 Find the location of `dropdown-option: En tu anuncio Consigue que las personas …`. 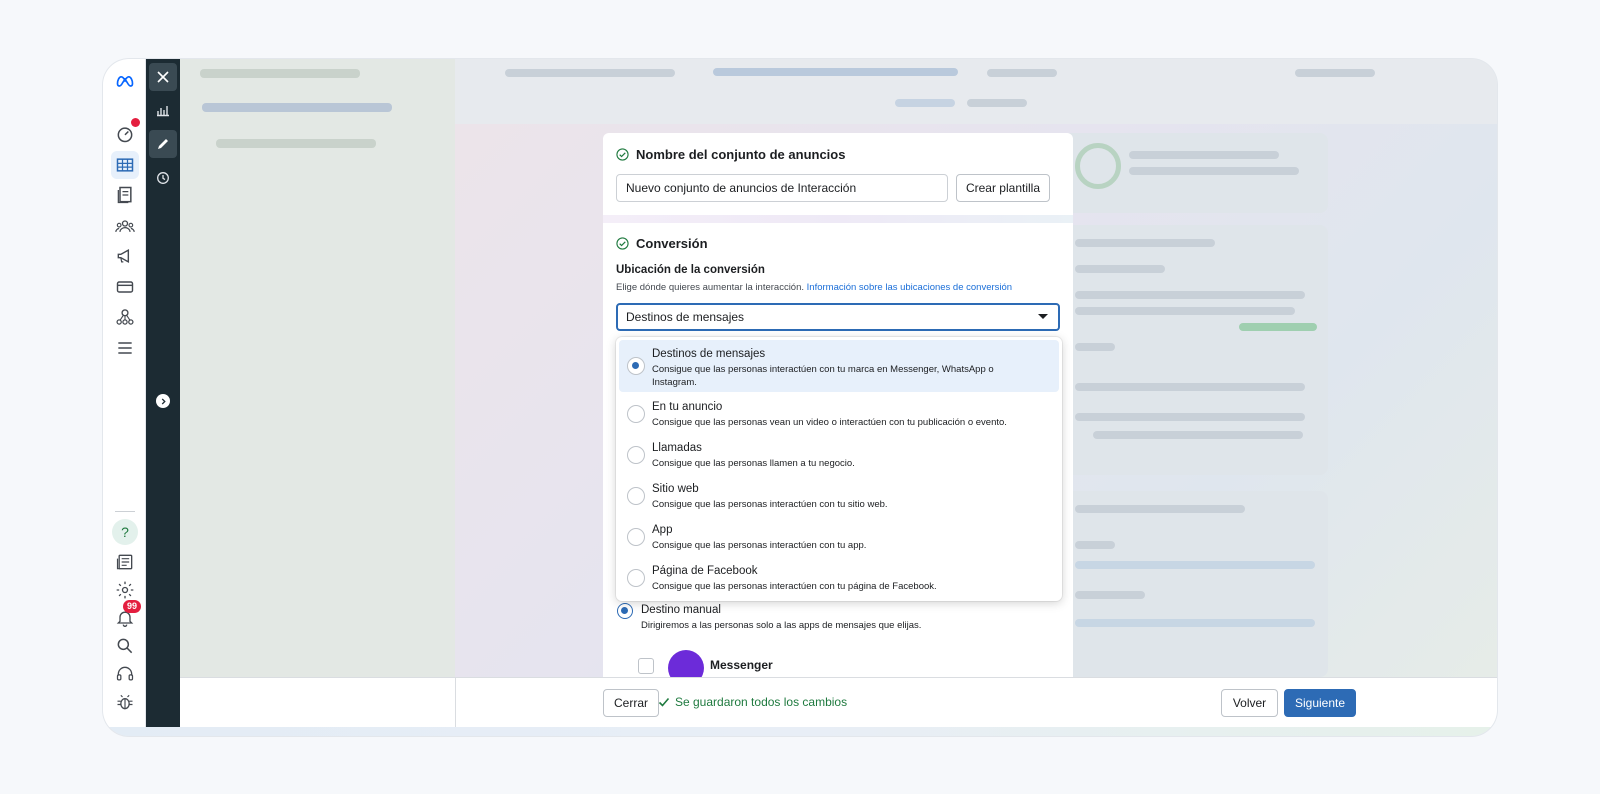

dropdown-option: En tu anuncio Consigue que las personas … is located at coordinates (839, 412).